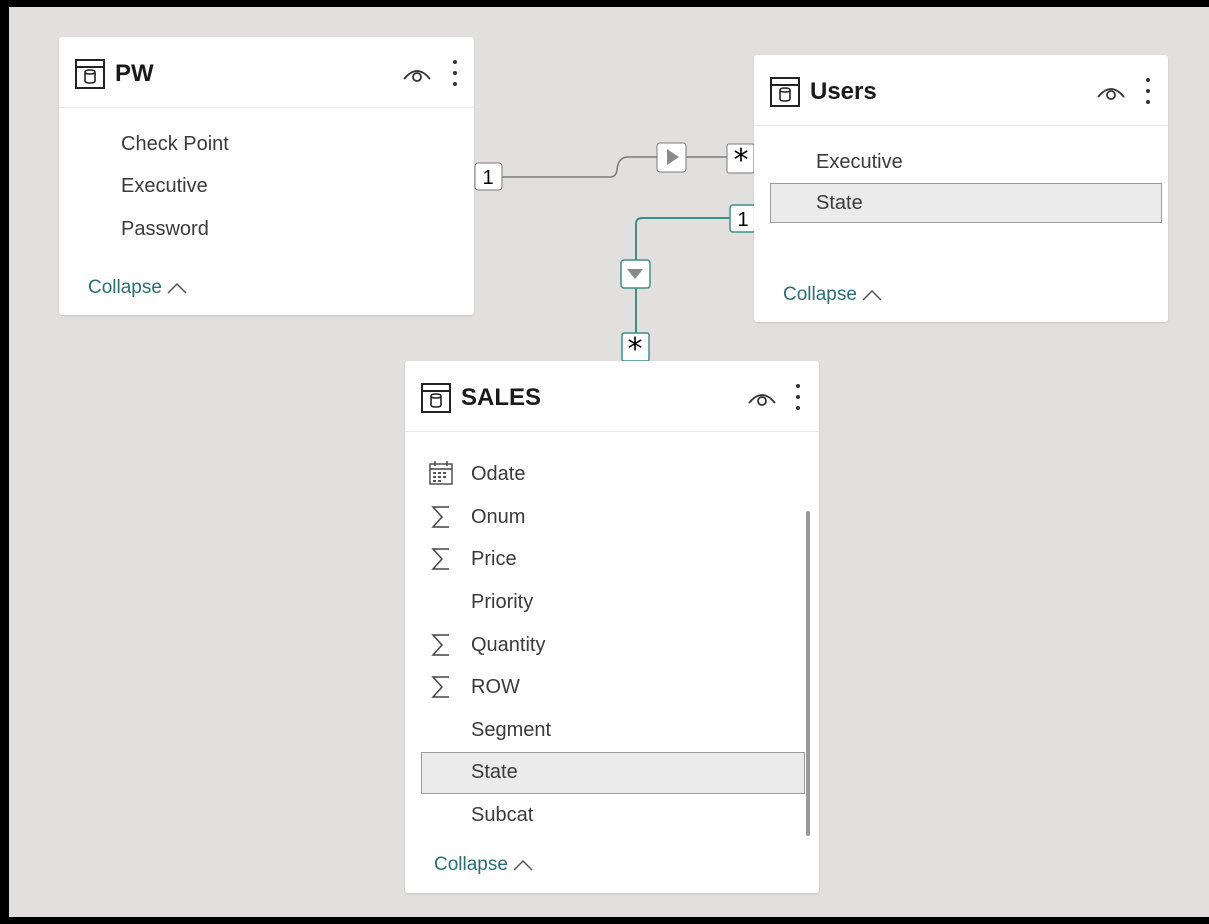 Image resolution: width=1209 pixels, height=924 pixels. What do you see at coordinates (508, 645) in the screenshot?
I see `field-label: Quantity` at bounding box center [508, 645].